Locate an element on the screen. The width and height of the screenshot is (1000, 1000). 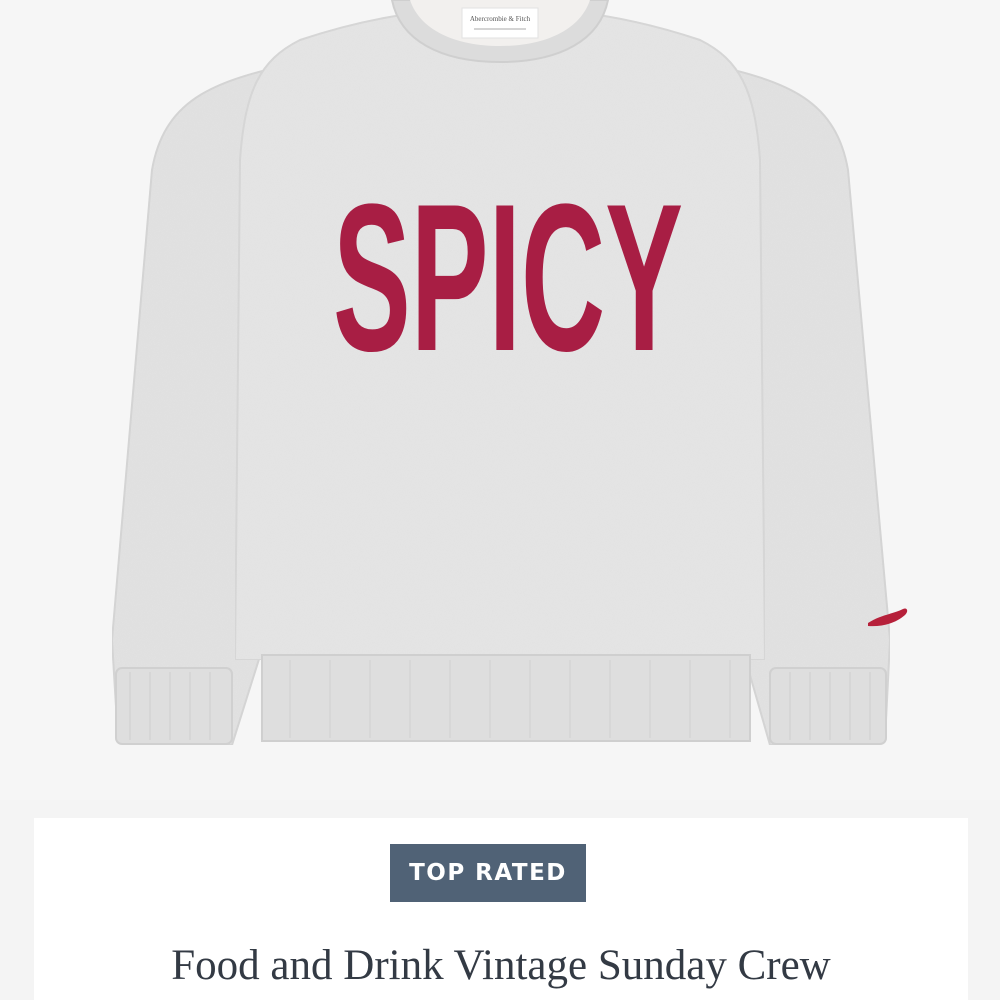
neck-label is located at coordinates (500, 23).